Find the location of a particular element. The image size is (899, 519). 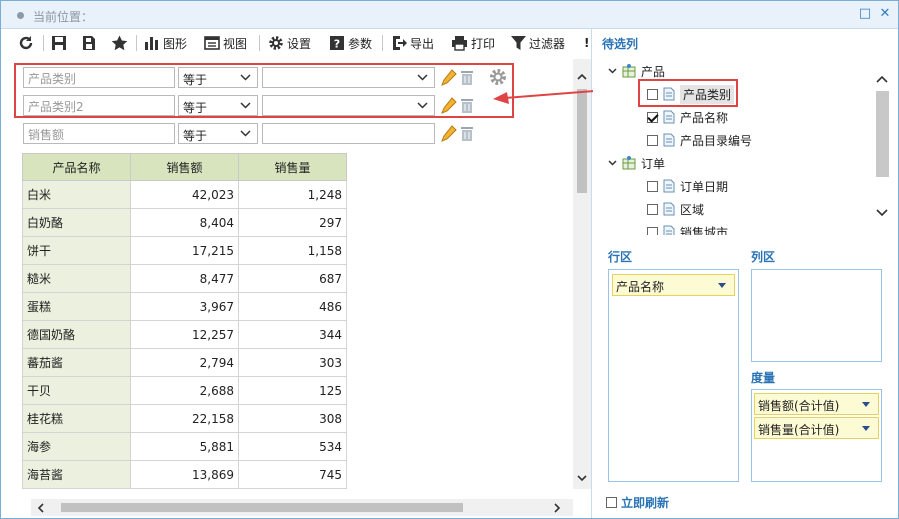

export-button: 导出 is located at coordinates (412, 43).